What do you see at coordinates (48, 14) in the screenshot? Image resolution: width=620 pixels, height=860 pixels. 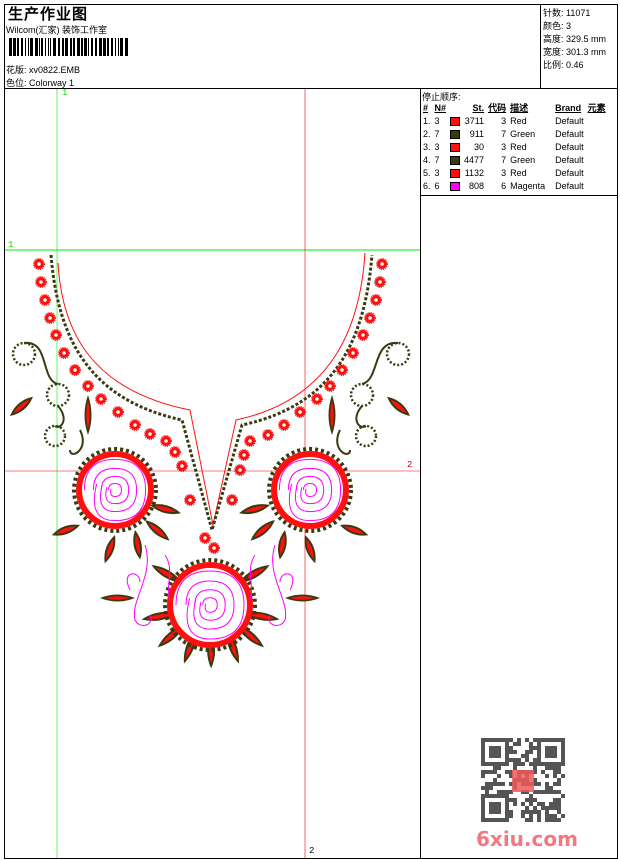 I see `page-title: 生产作业图` at bounding box center [48, 14].